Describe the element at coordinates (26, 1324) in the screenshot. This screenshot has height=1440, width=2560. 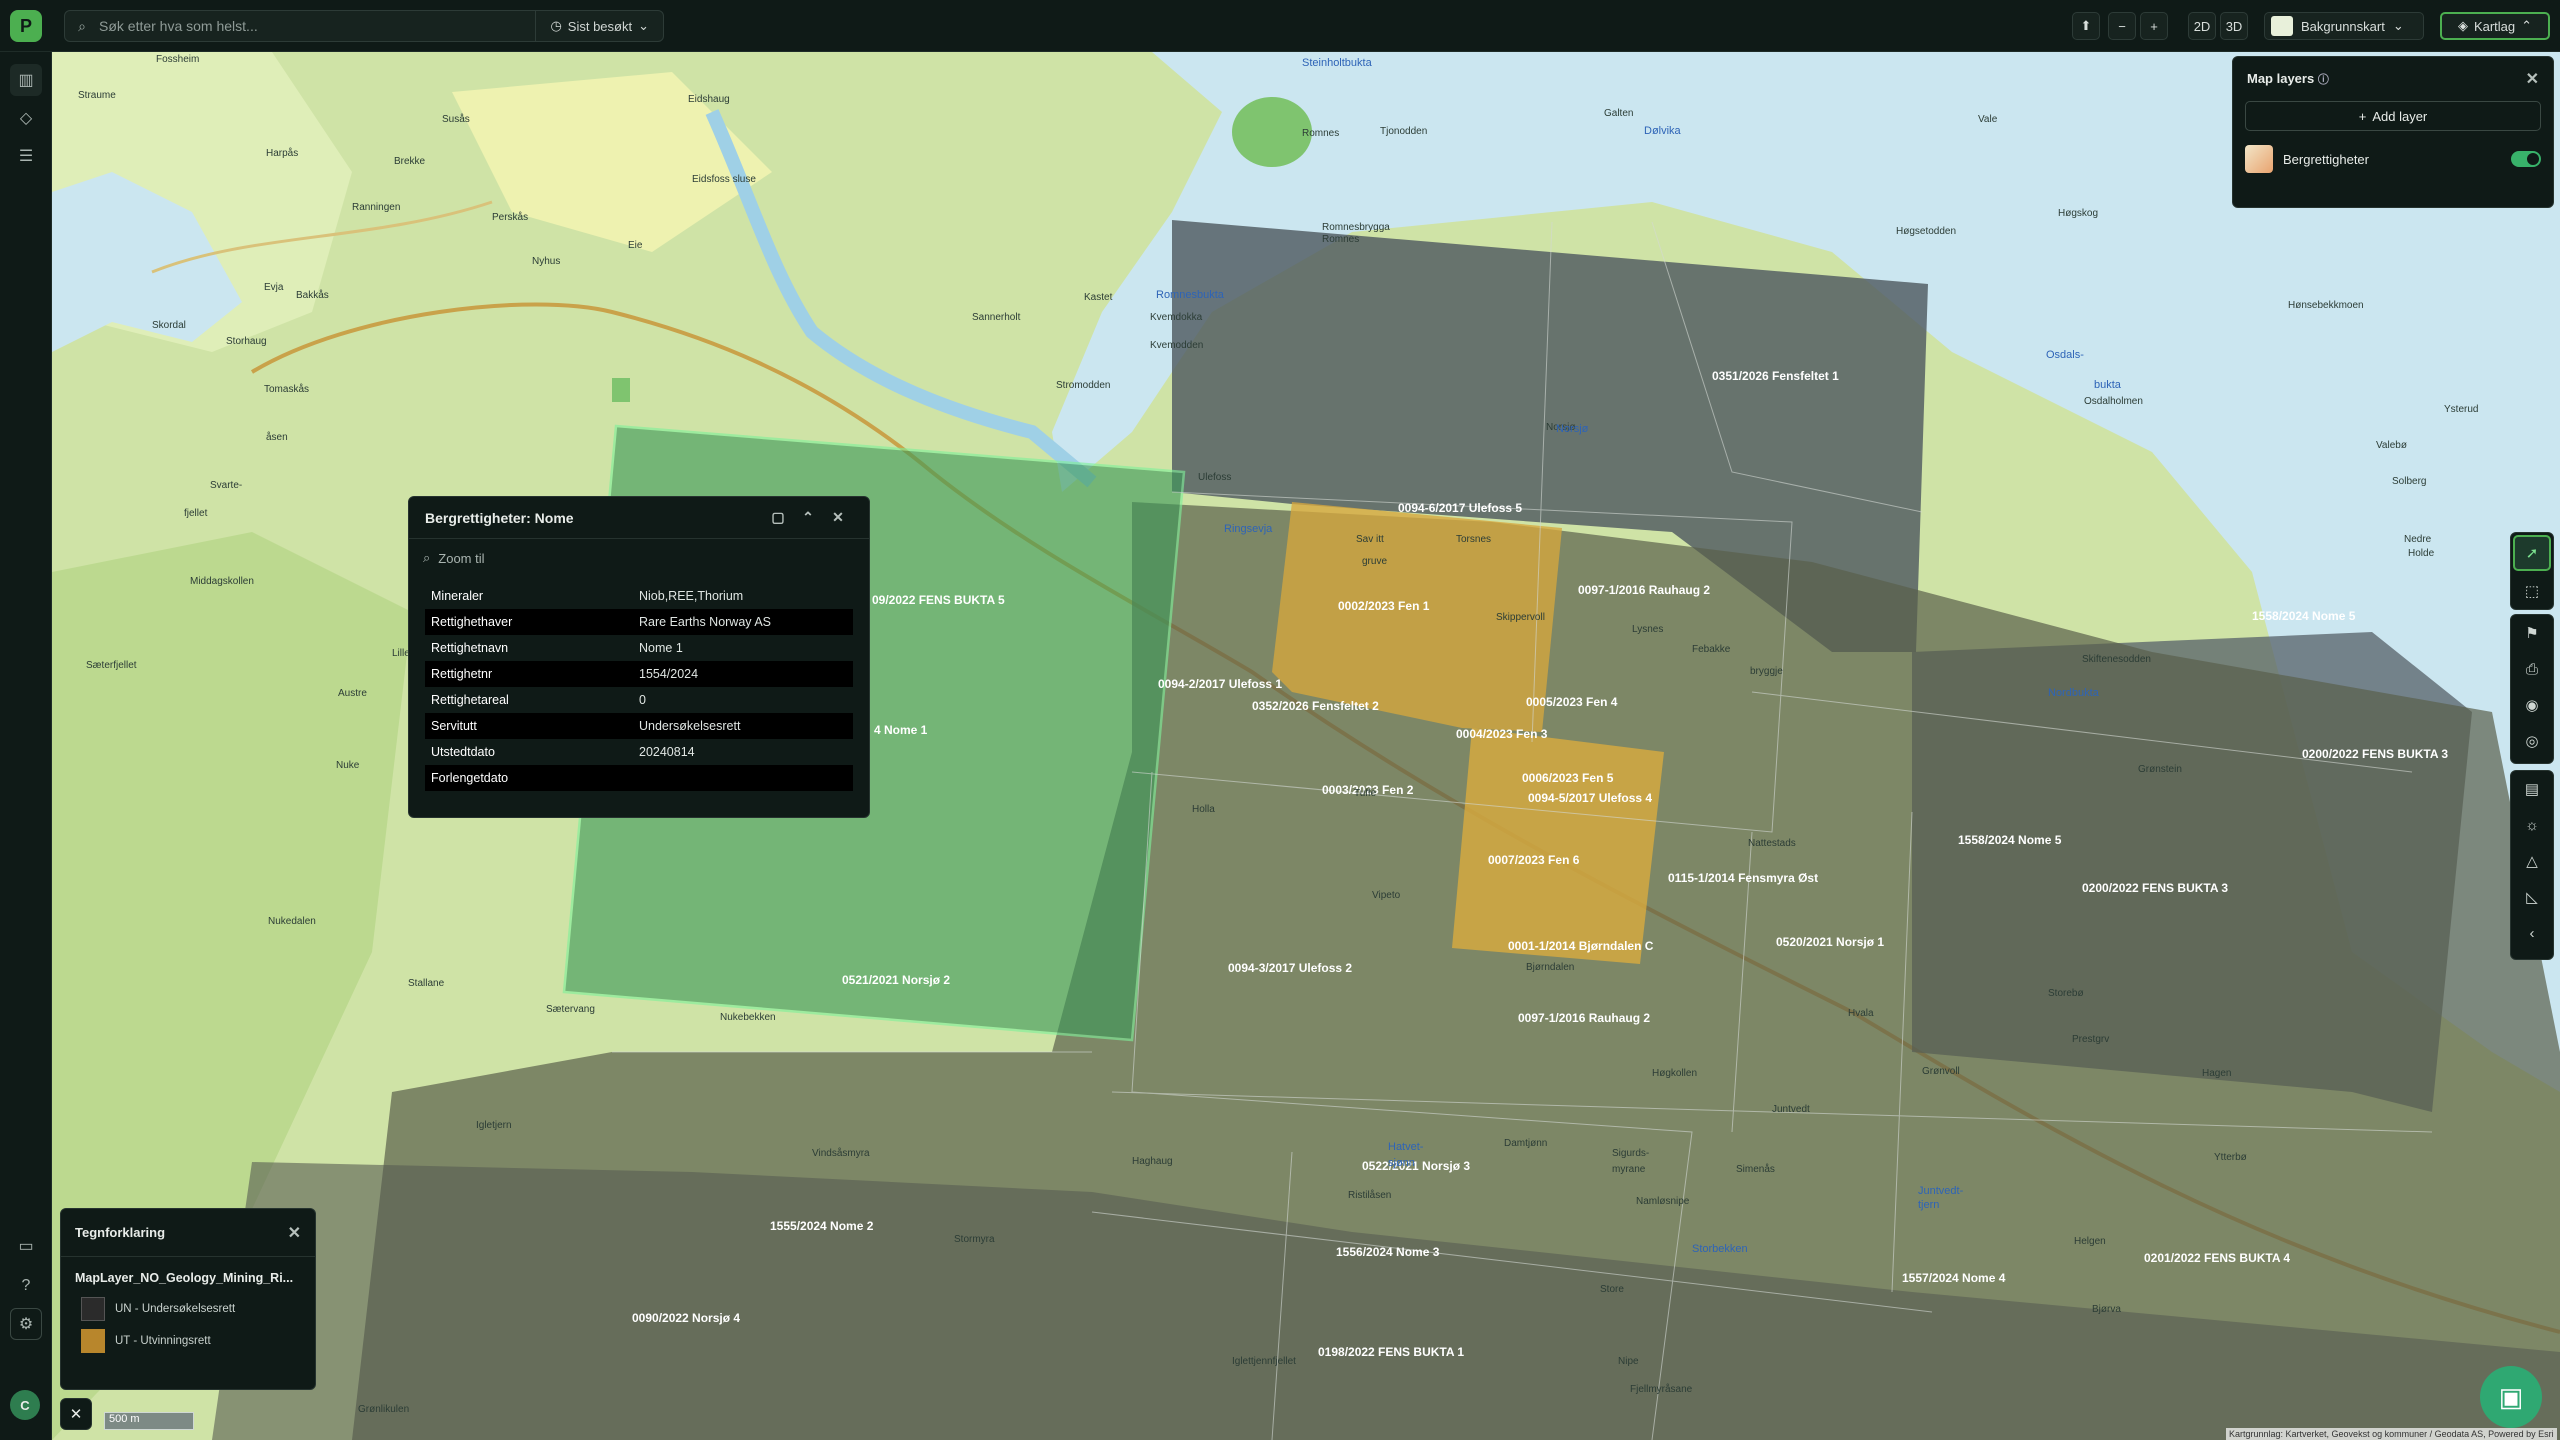
I see `settings-icon: ⚙` at that location.